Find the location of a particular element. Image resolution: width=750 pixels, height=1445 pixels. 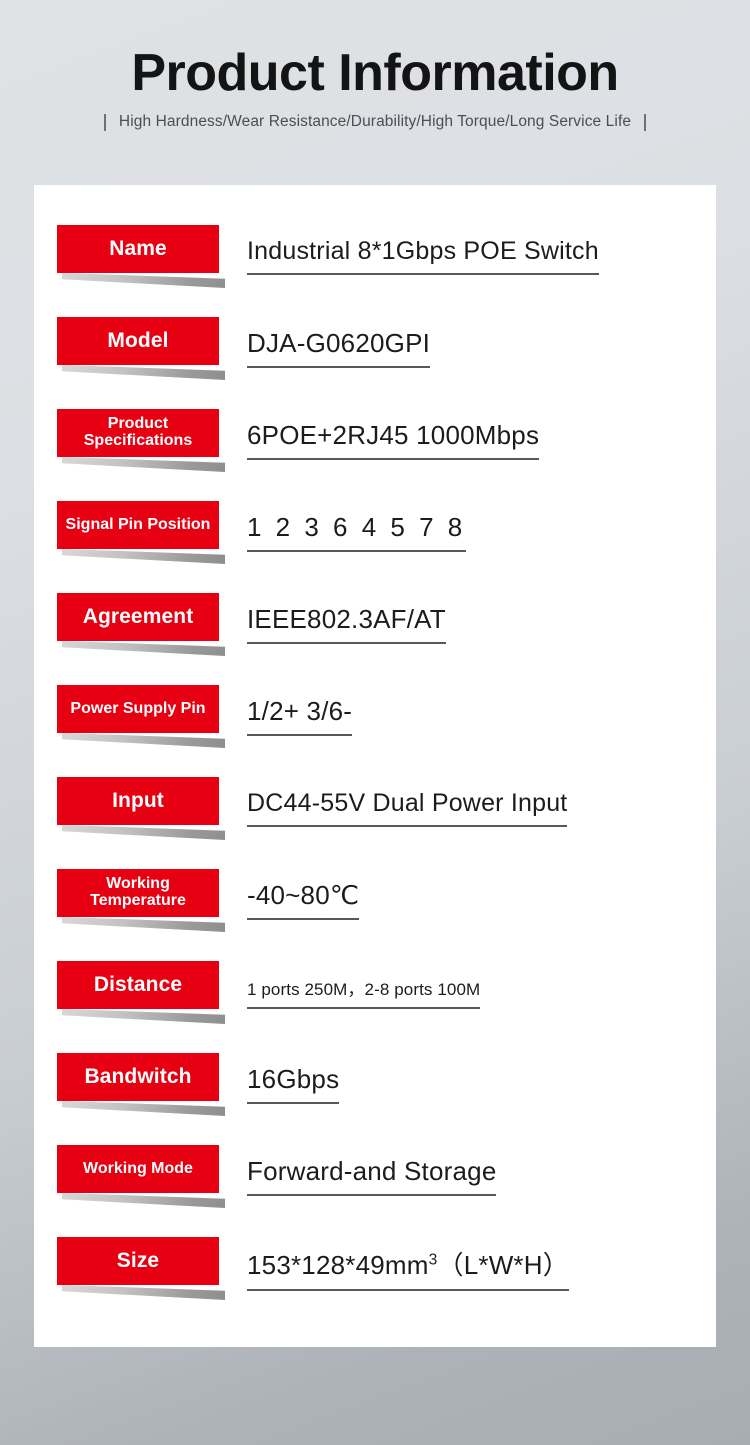

spec-label-text: Model is located at coordinates (138, 341).